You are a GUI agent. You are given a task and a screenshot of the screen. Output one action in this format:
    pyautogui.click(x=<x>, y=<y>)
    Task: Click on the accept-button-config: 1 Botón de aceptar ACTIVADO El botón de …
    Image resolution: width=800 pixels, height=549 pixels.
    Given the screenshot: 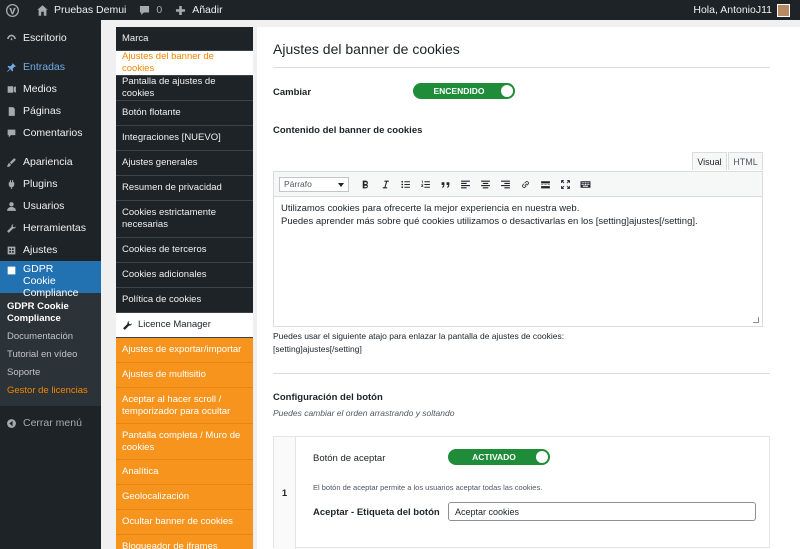 What is the action you would take?
    pyautogui.click(x=521, y=492)
    